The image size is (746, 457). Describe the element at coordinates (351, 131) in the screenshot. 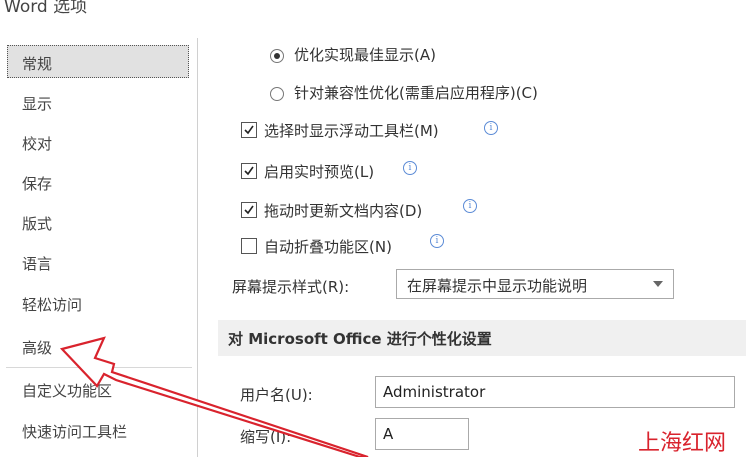

I see `checkbox-mini-toolbar-label: 选择时显示浮动工具栏(M)` at that location.